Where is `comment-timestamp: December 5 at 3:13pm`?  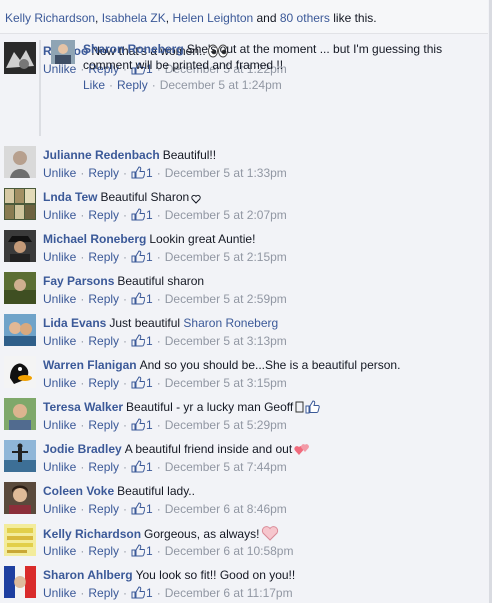
comment-timestamp: December 5 at 3:13pm is located at coordinates (226, 341).